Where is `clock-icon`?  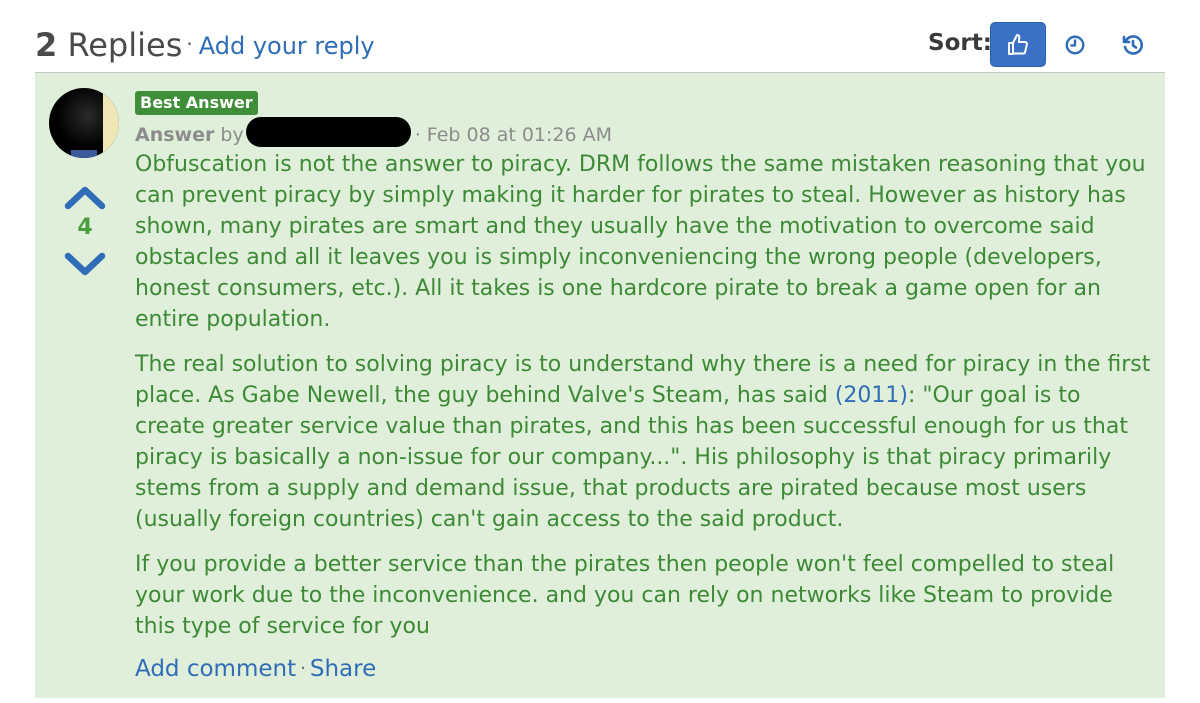 clock-icon is located at coordinates (1075, 44).